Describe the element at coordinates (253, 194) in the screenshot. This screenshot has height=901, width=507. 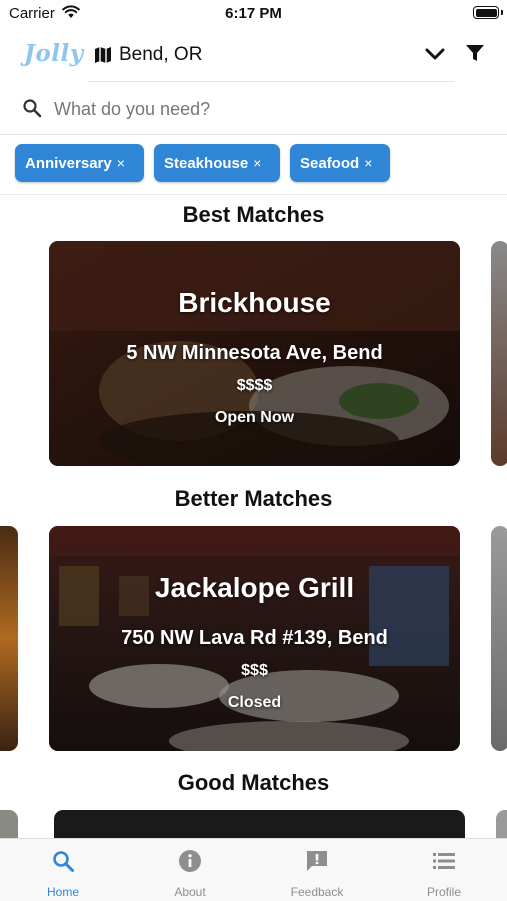
I see `divider` at that location.